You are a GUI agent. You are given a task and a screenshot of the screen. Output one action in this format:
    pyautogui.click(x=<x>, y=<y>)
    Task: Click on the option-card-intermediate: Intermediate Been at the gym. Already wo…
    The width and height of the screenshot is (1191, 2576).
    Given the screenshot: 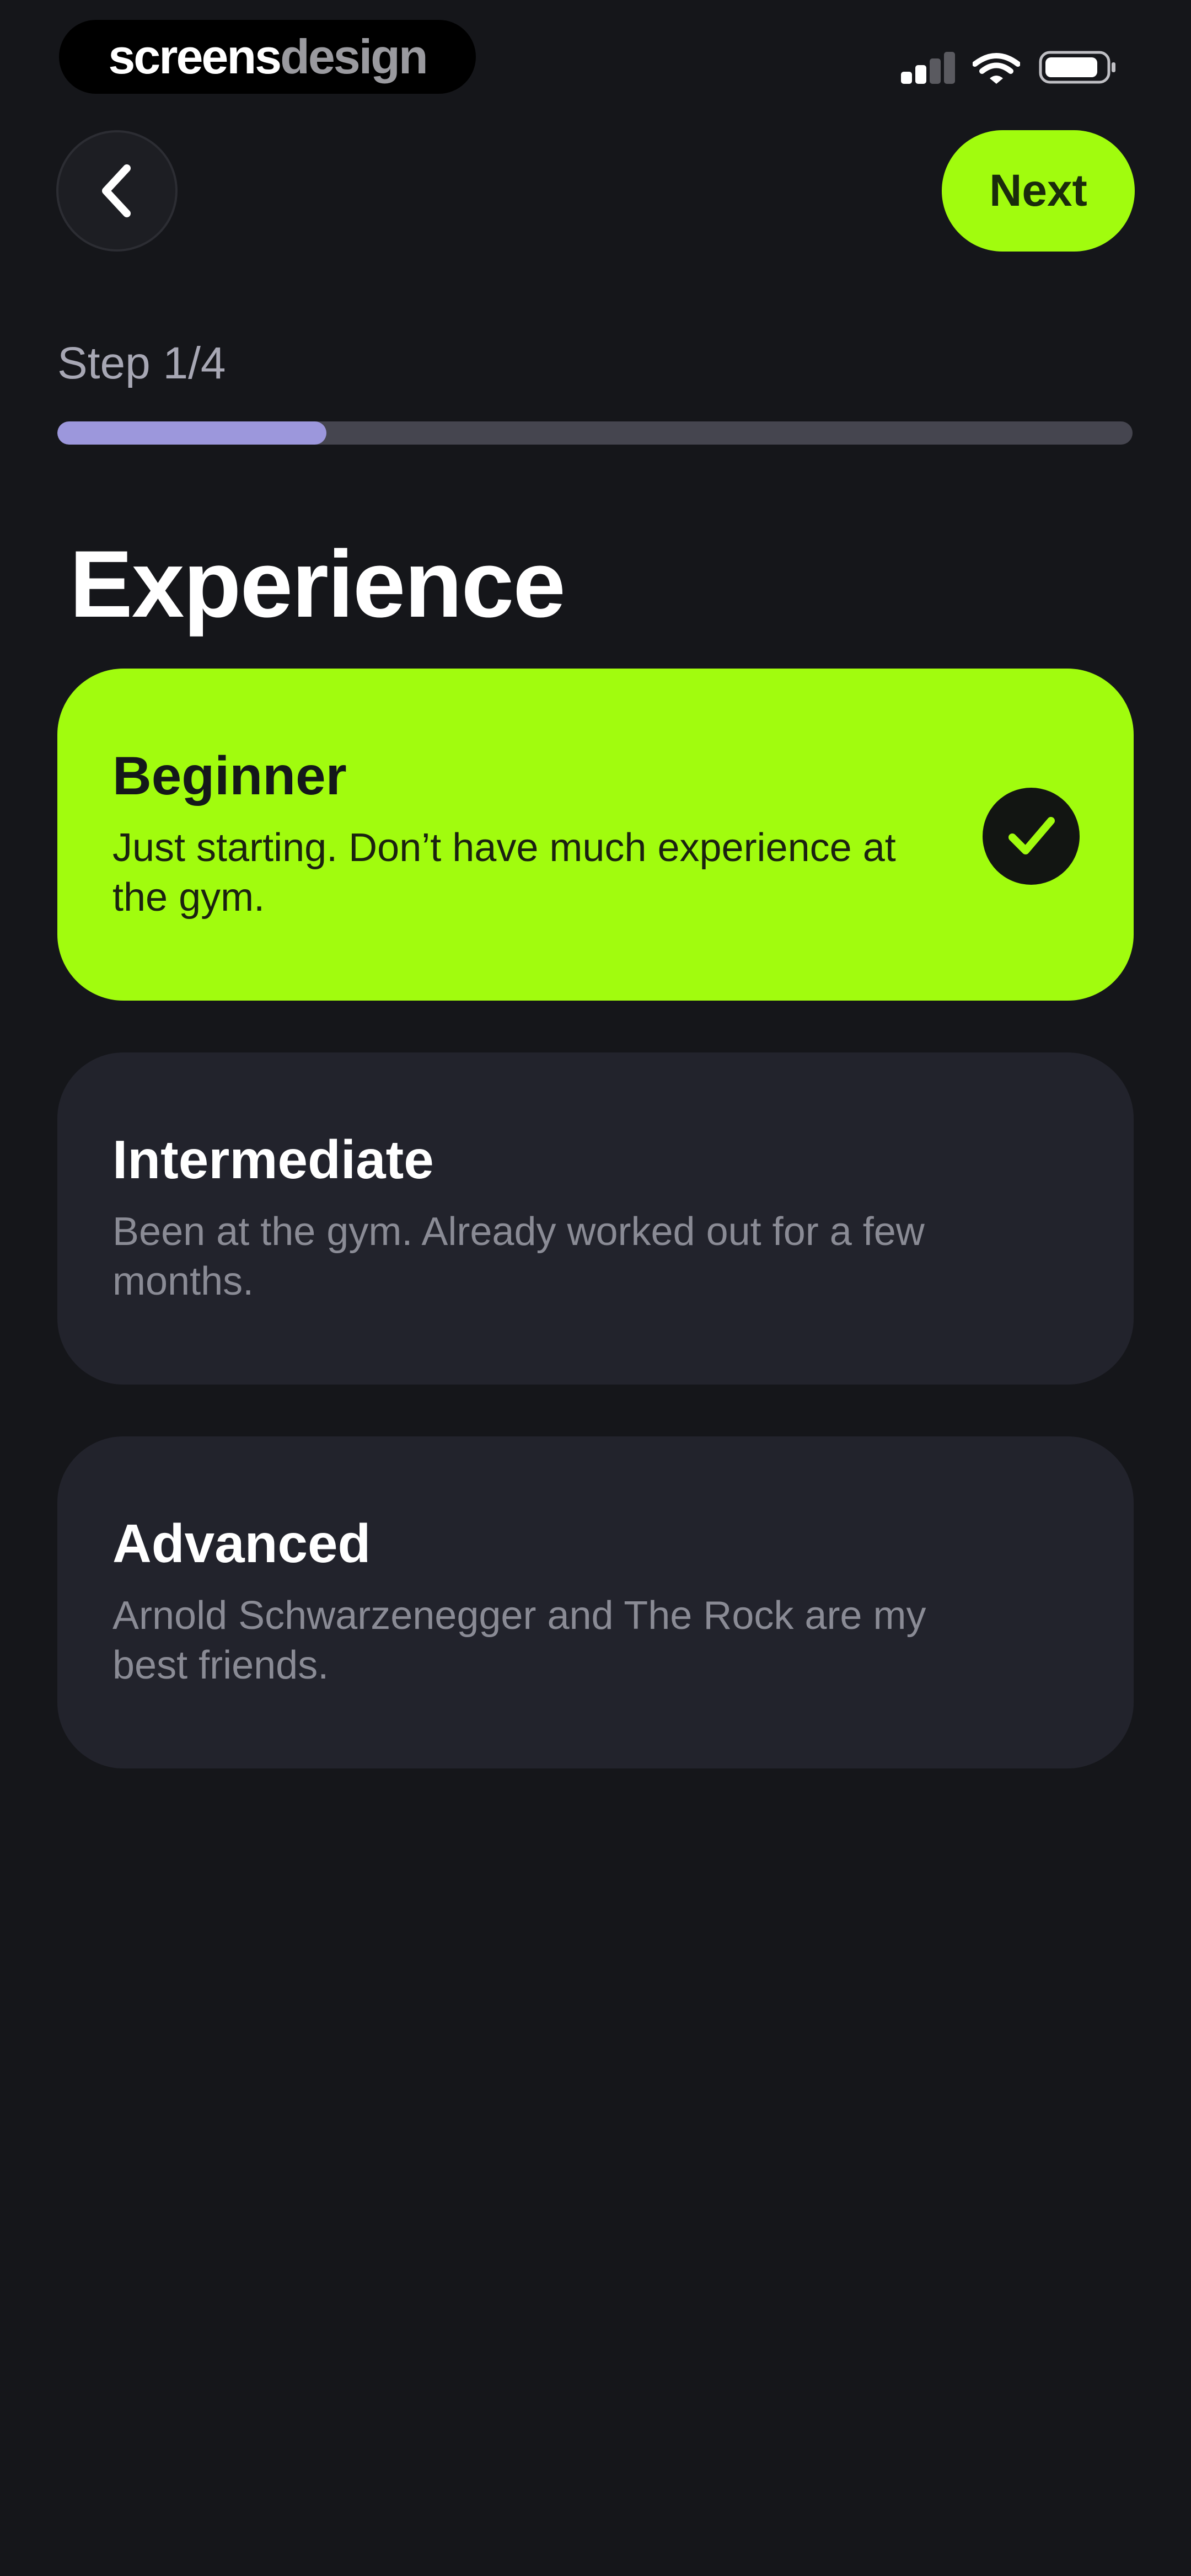 What is the action you would take?
    pyautogui.click(x=595, y=1218)
    